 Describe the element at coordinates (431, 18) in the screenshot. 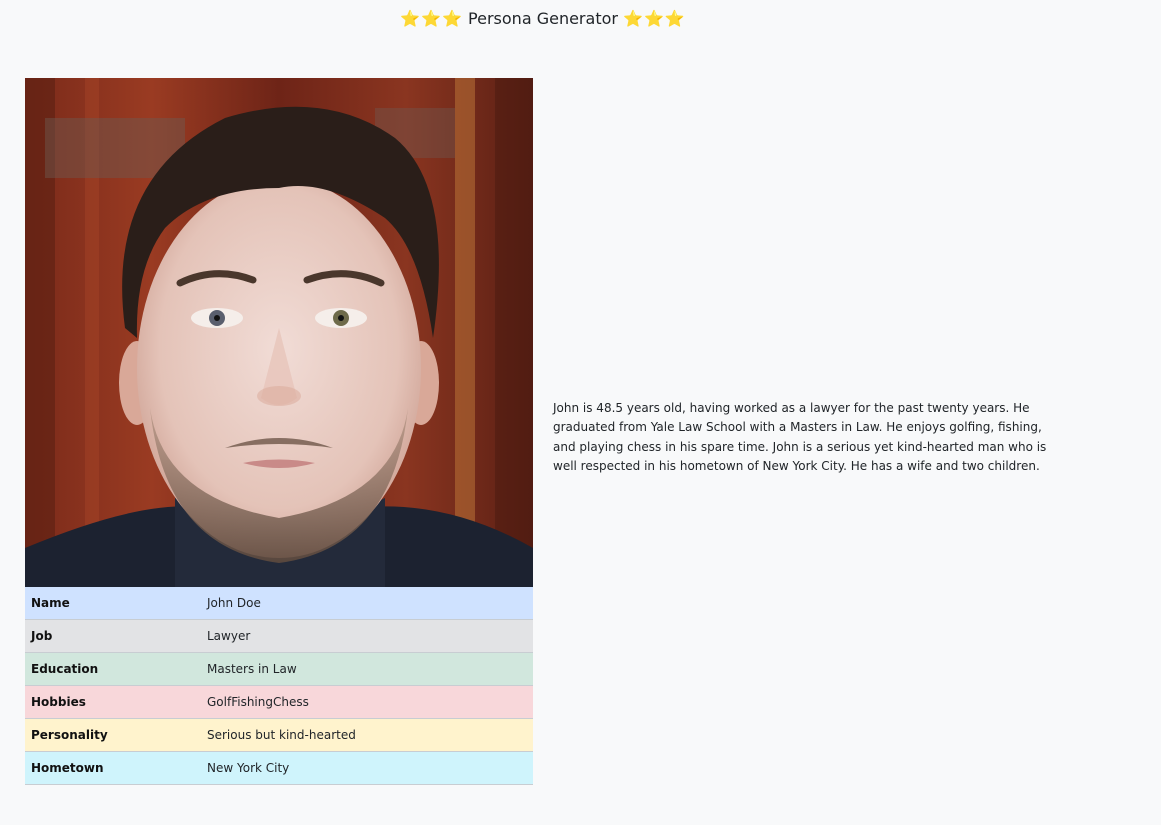

I see `star-icons-left: ⭐⭐⭐` at that location.